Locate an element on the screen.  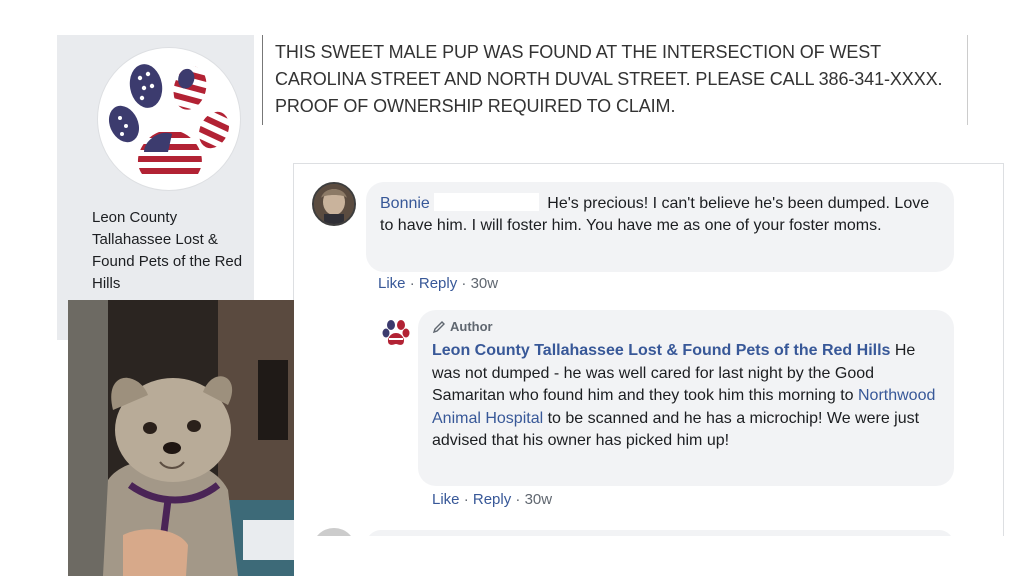
author-badge: Author is located at coordinates (686, 327).